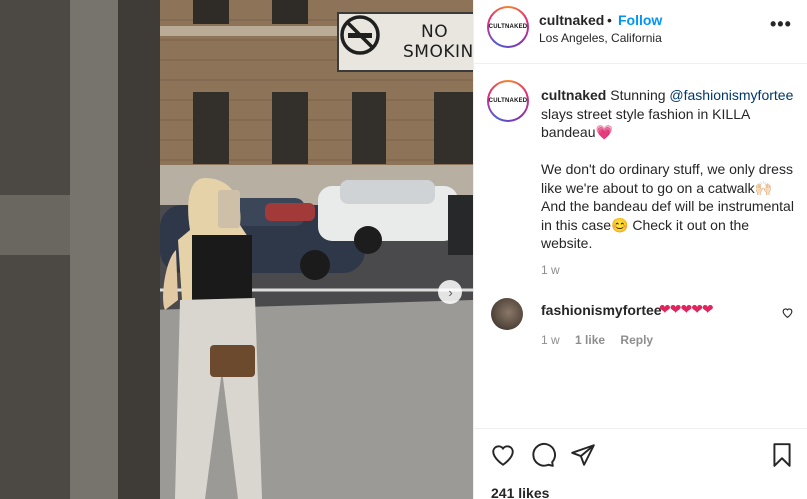 The width and height of the screenshot is (807, 499). What do you see at coordinates (583, 455) in the screenshot?
I see `share-icon` at bounding box center [583, 455].